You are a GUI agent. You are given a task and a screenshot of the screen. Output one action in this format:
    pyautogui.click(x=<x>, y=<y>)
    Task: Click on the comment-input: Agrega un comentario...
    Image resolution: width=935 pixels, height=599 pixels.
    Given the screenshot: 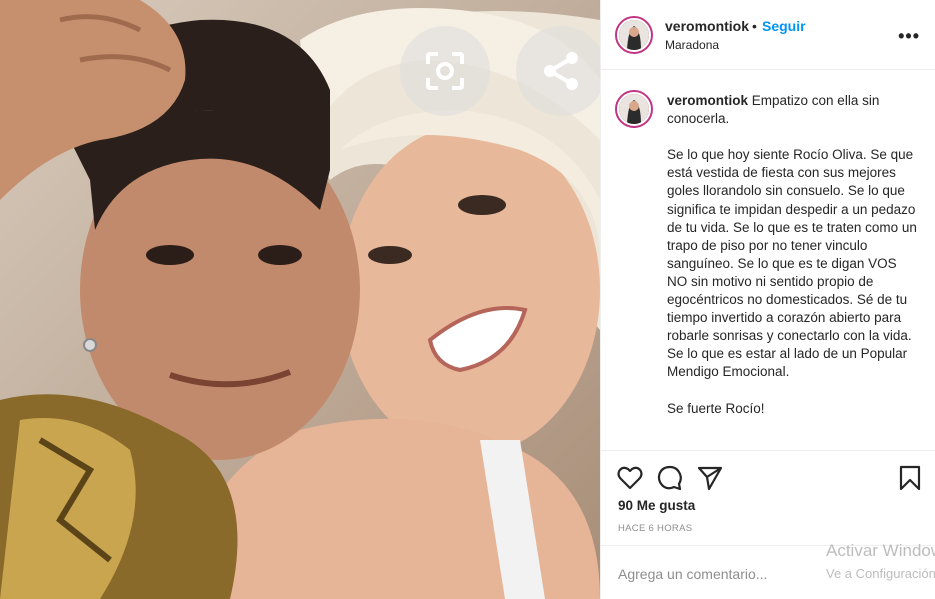 What is the action you would take?
    pyautogui.click(x=692, y=574)
    